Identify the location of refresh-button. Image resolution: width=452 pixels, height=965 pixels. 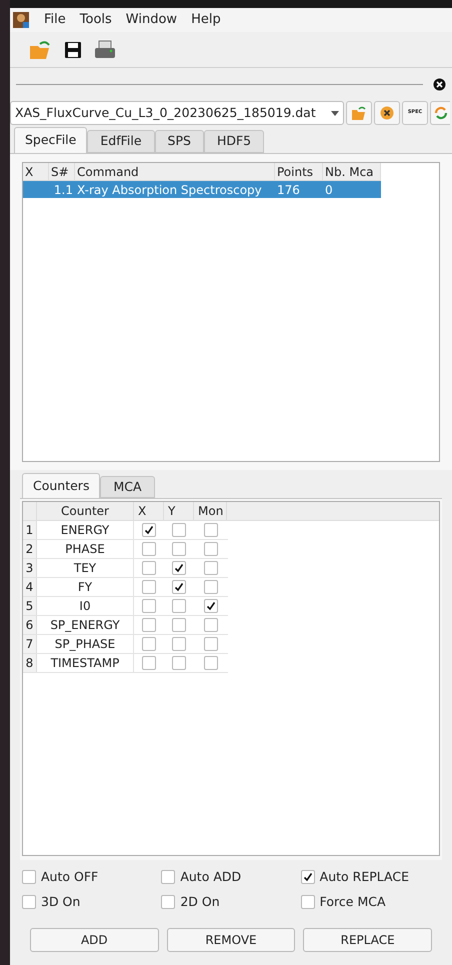
(440, 113).